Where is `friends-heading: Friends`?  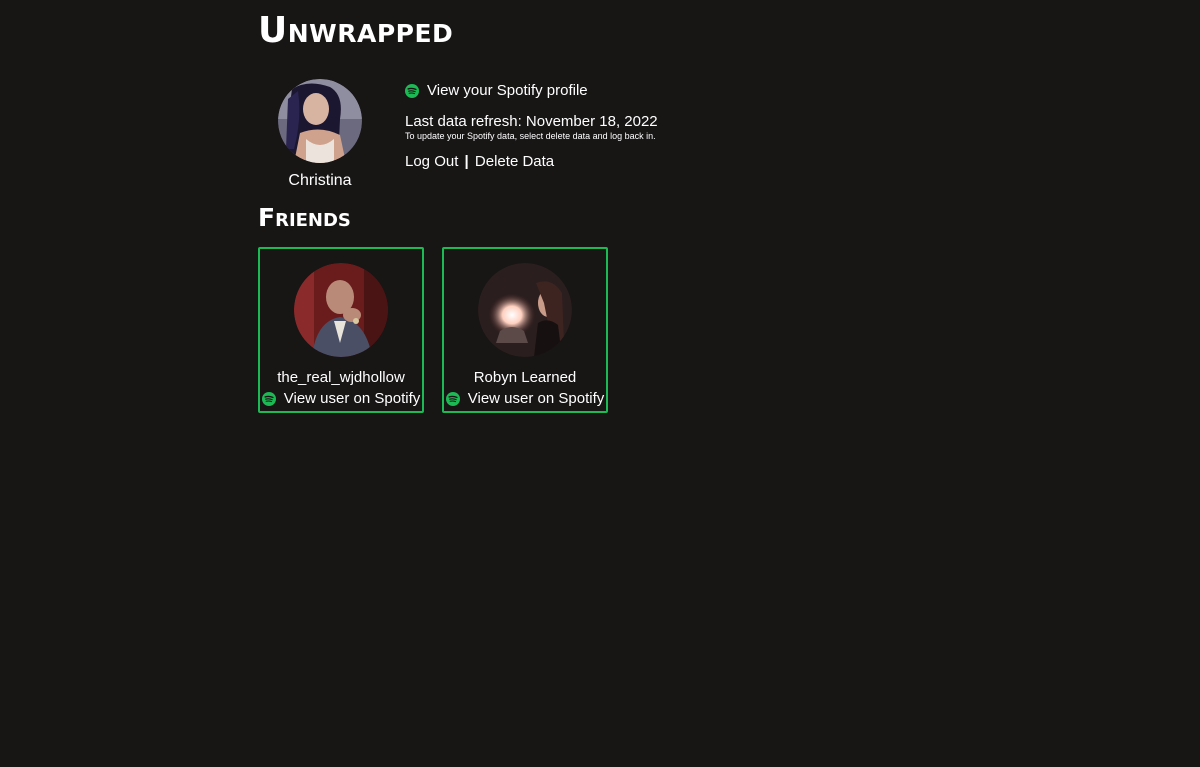
friends-heading: Friends is located at coordinates (304, 217).